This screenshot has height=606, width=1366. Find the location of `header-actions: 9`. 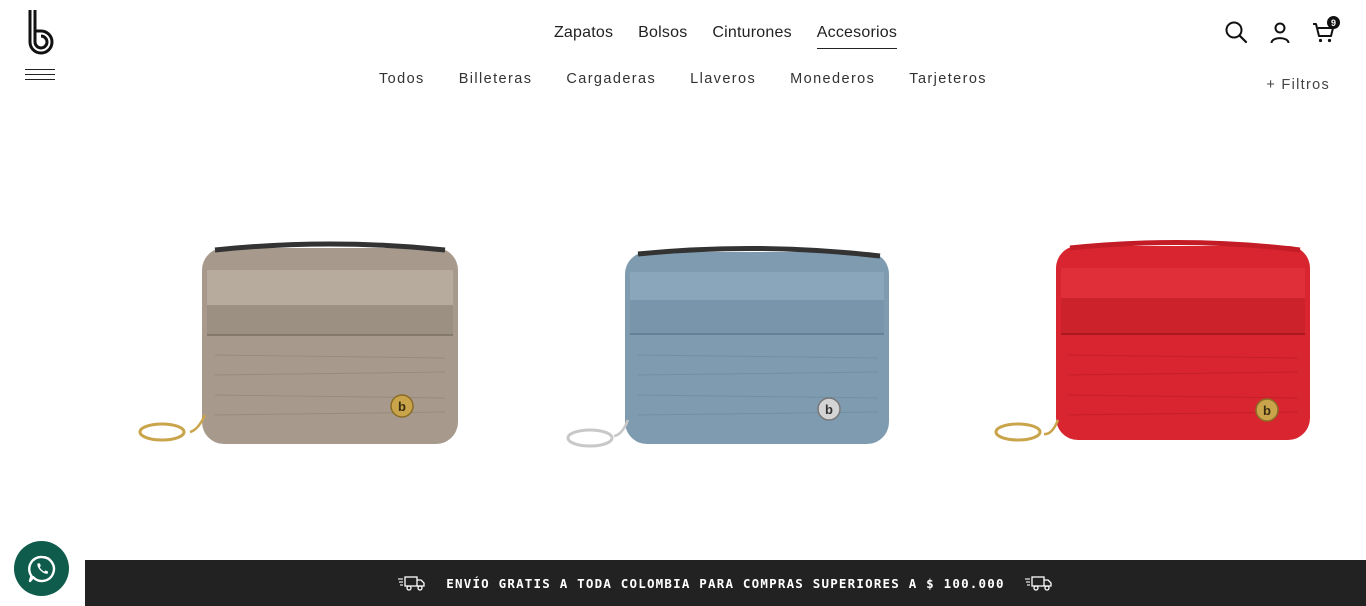

header-actions: 9 is located at coordinates (1282, 30).